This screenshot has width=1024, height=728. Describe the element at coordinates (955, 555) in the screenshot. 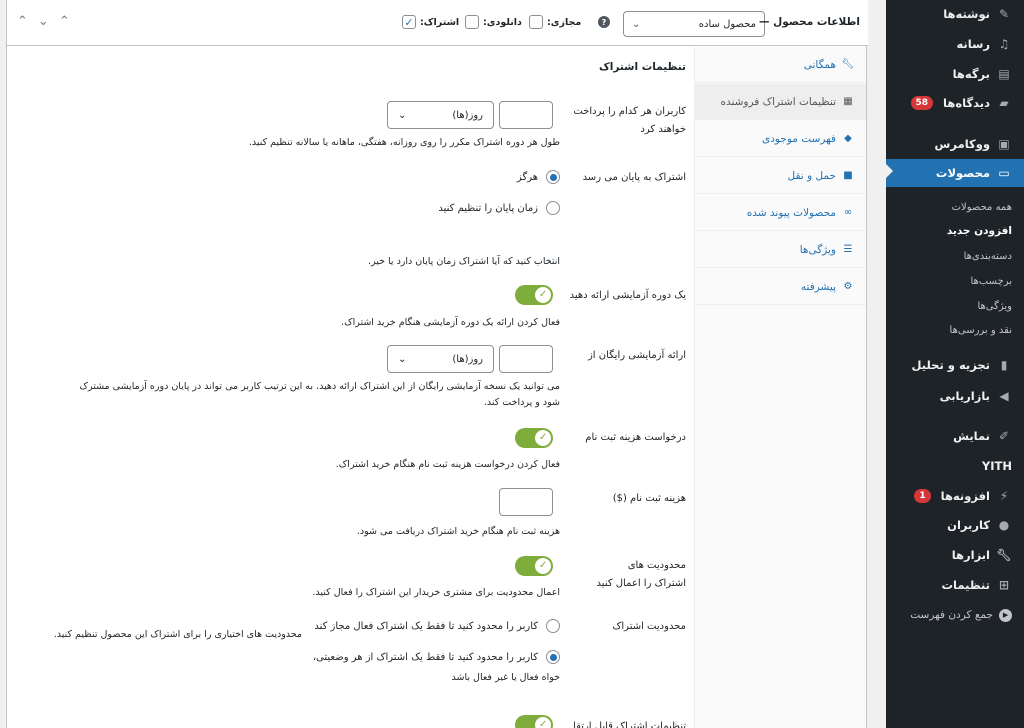

I see `menu-tools: 🔧︎ ابزارها` at that location.